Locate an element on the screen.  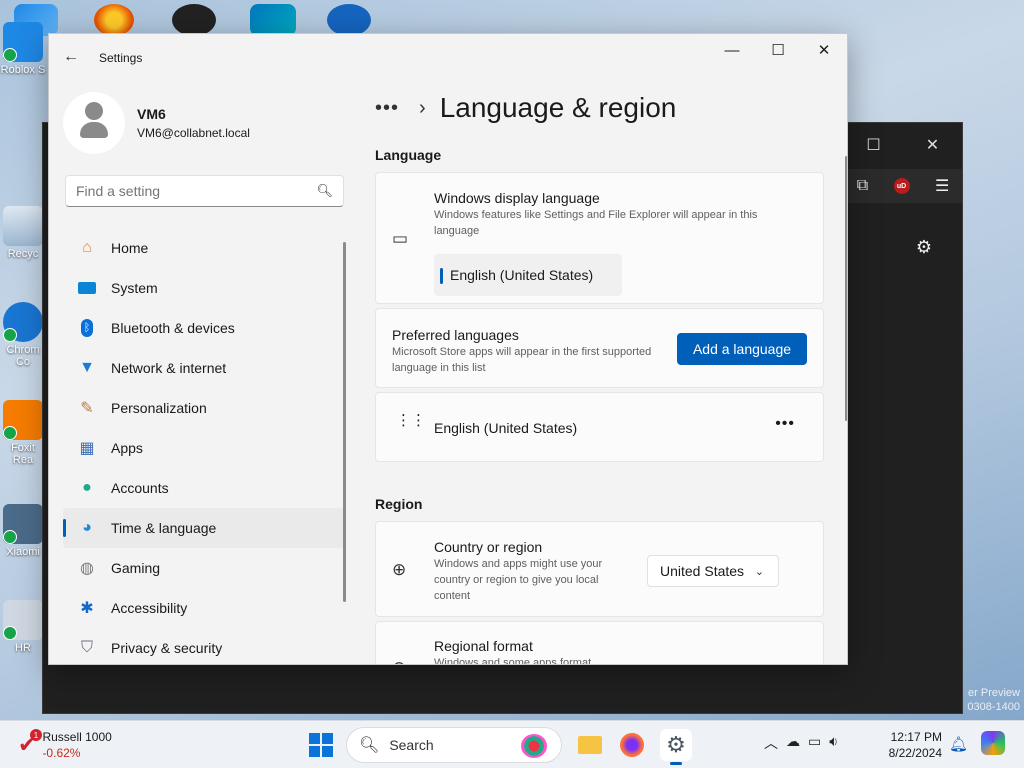
minimize-button: — is located at coordinates (732, 50).